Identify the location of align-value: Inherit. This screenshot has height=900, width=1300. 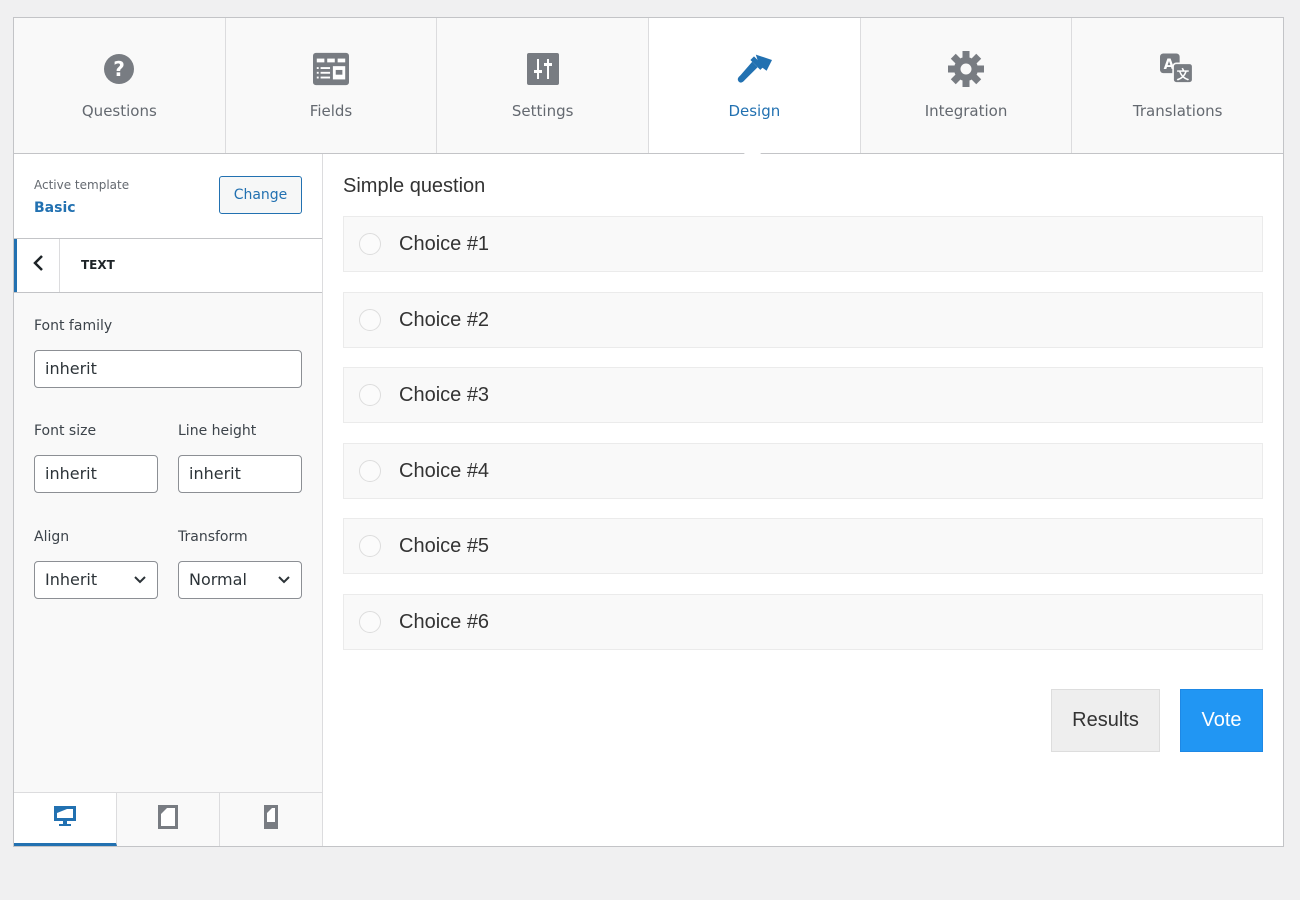
(71, 579).